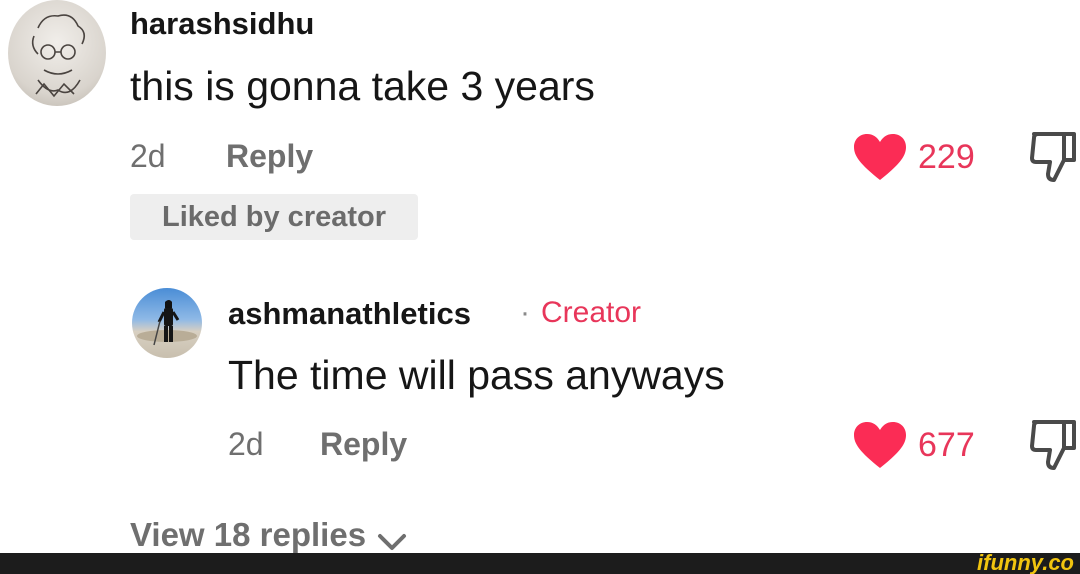  I want to click on comment-username: harashsidhu, so click(222, 24).